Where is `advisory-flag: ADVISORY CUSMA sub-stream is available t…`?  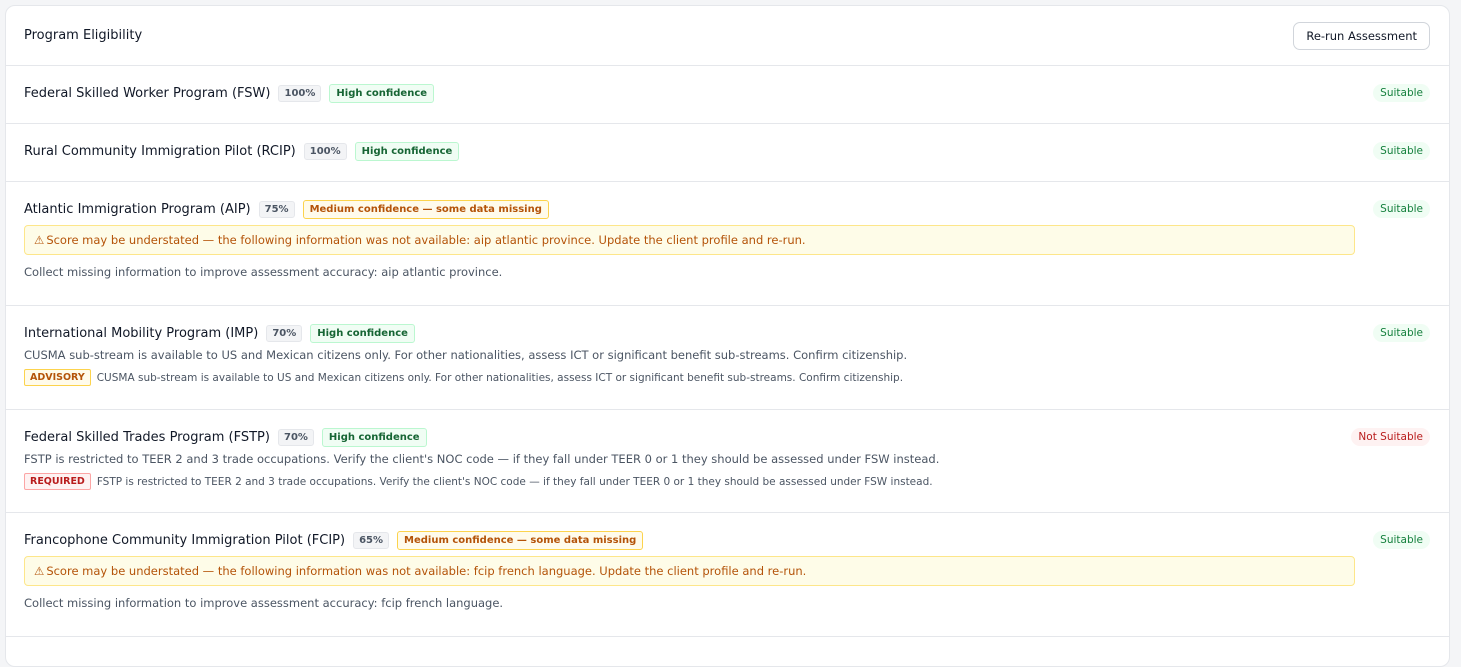
advisory-flag: ADVISORY CUSMA sub-stream is available t… is located at coordinates (727, 377).